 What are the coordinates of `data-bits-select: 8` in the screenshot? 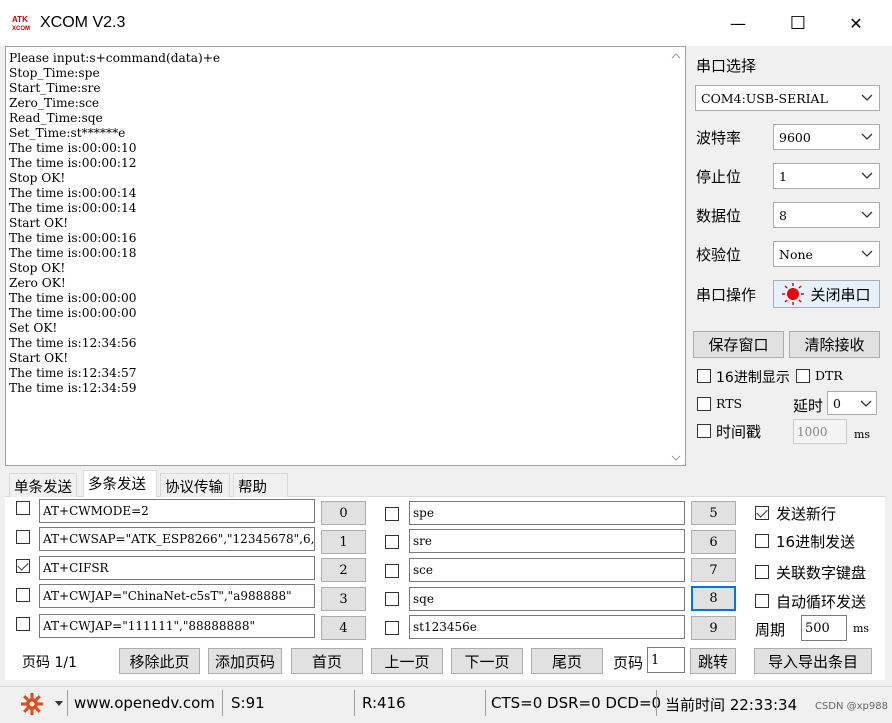 It's located at (826, 215).